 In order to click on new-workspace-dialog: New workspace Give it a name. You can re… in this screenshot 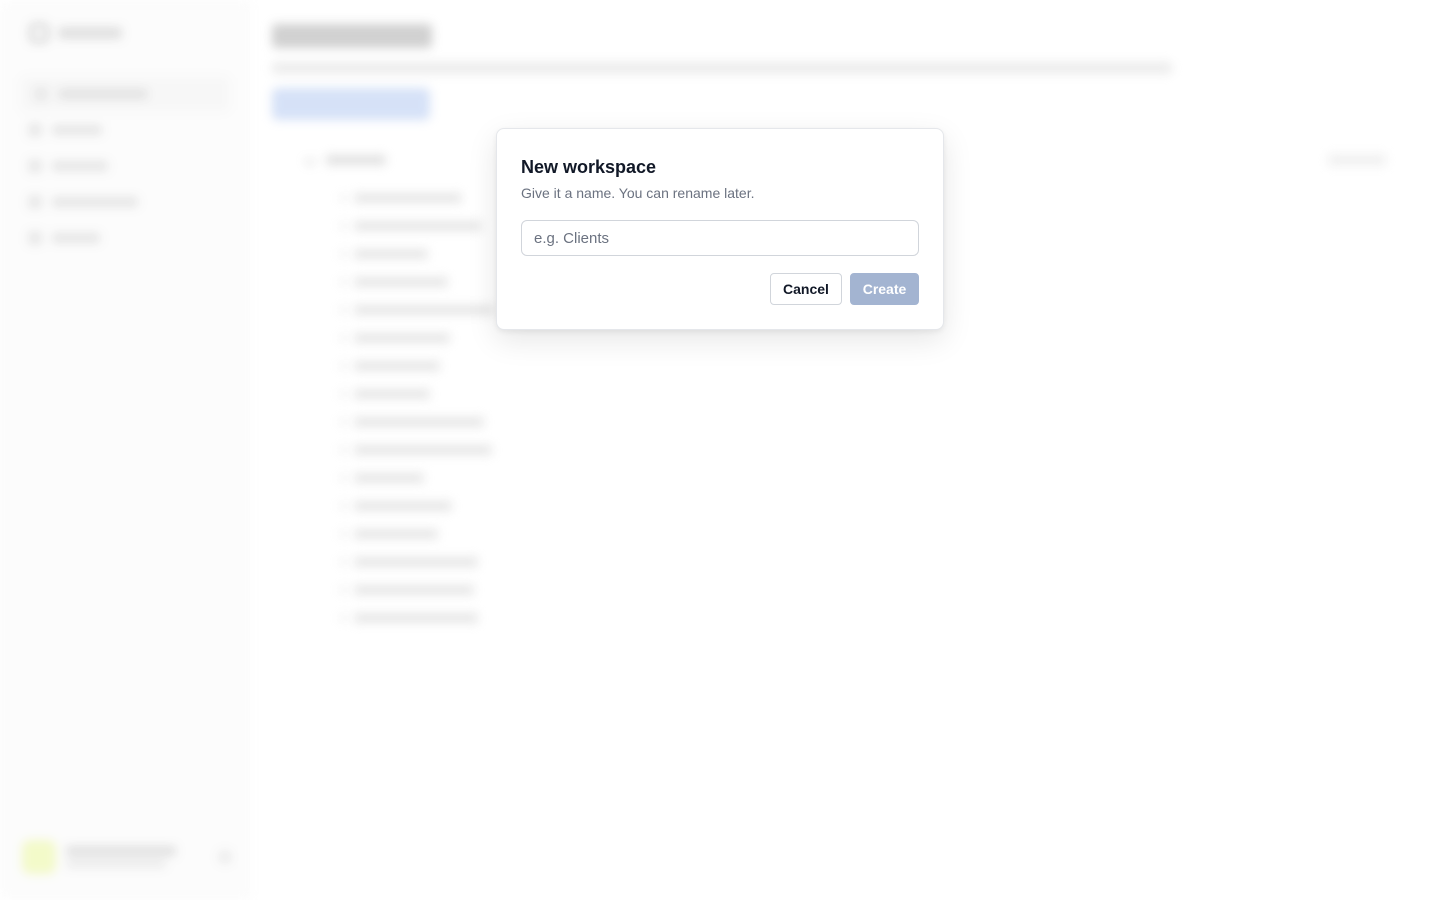, I will do `click(720, 229)`.